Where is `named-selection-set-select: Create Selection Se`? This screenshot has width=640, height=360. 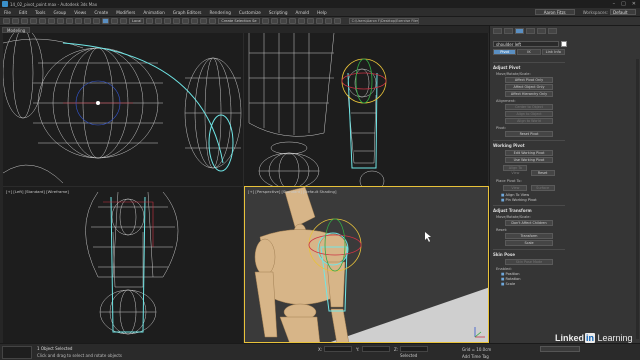
named-selection-set-select: Create Selection Se is located at coordinates (239, 21).